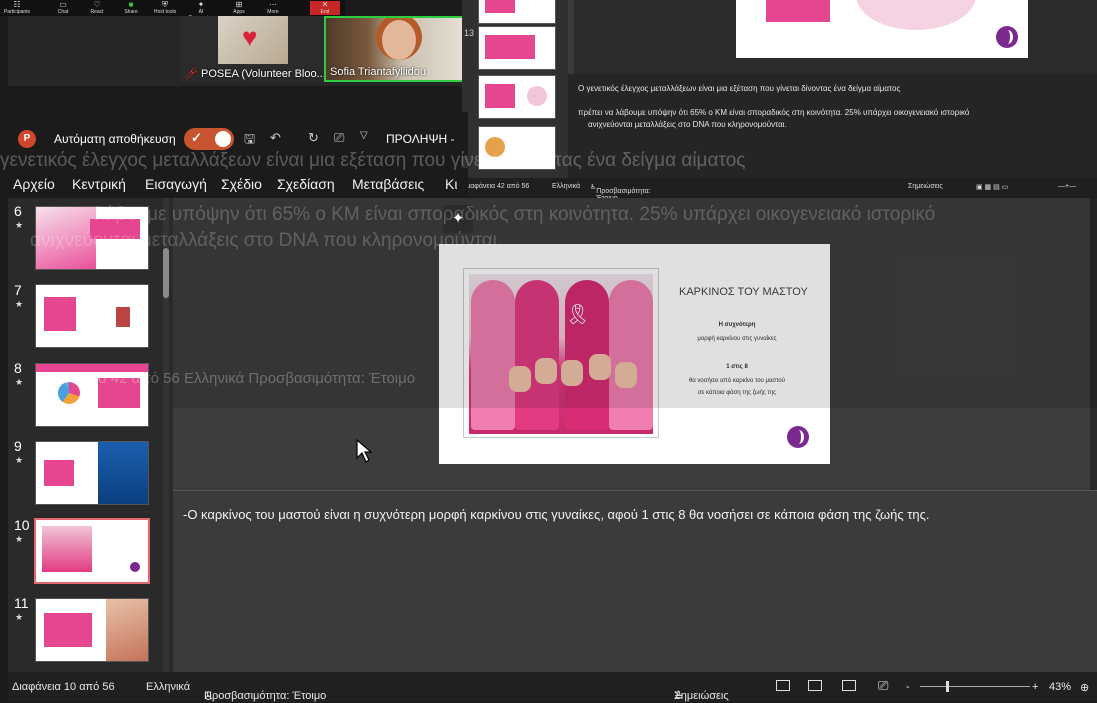  What do you see at coordinates (339, 138) in the screenshot?
I see `present-icon: ⎚` at bounding box center [339, 138].